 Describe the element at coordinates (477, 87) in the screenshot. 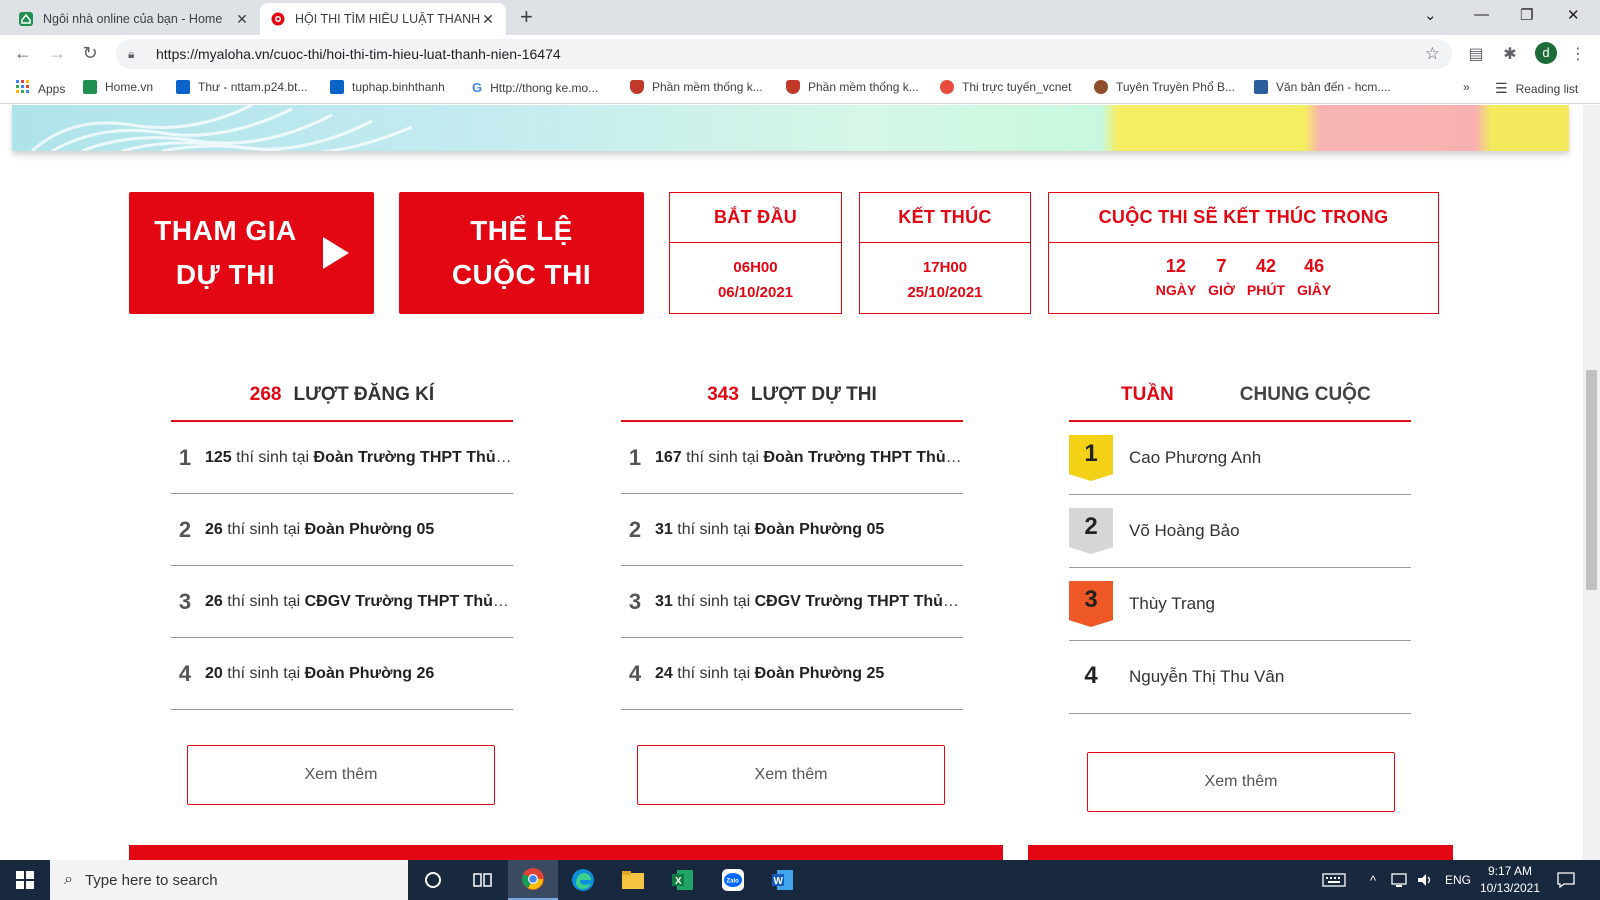

I see `google-icon: G` at that location.